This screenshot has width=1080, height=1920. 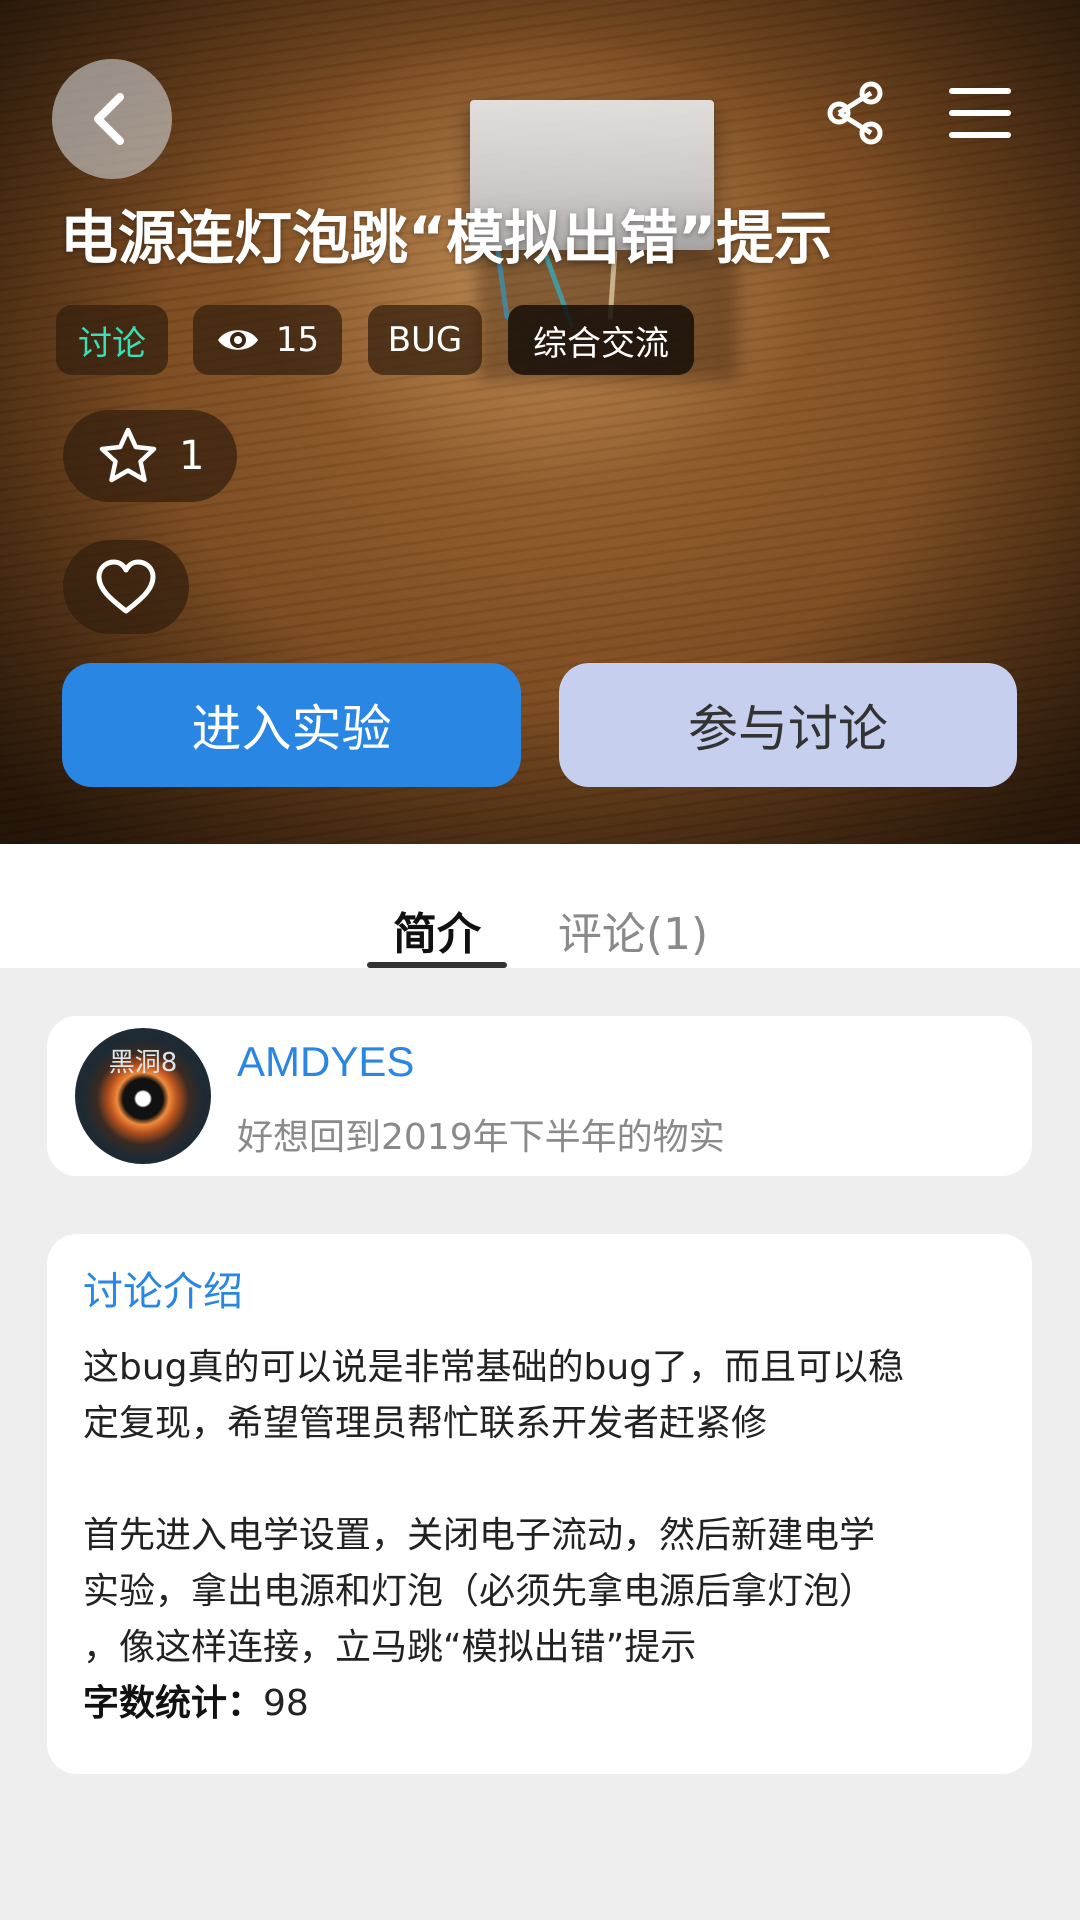 I want to click on tag-bug: BUG, so click(x=425, y=340).